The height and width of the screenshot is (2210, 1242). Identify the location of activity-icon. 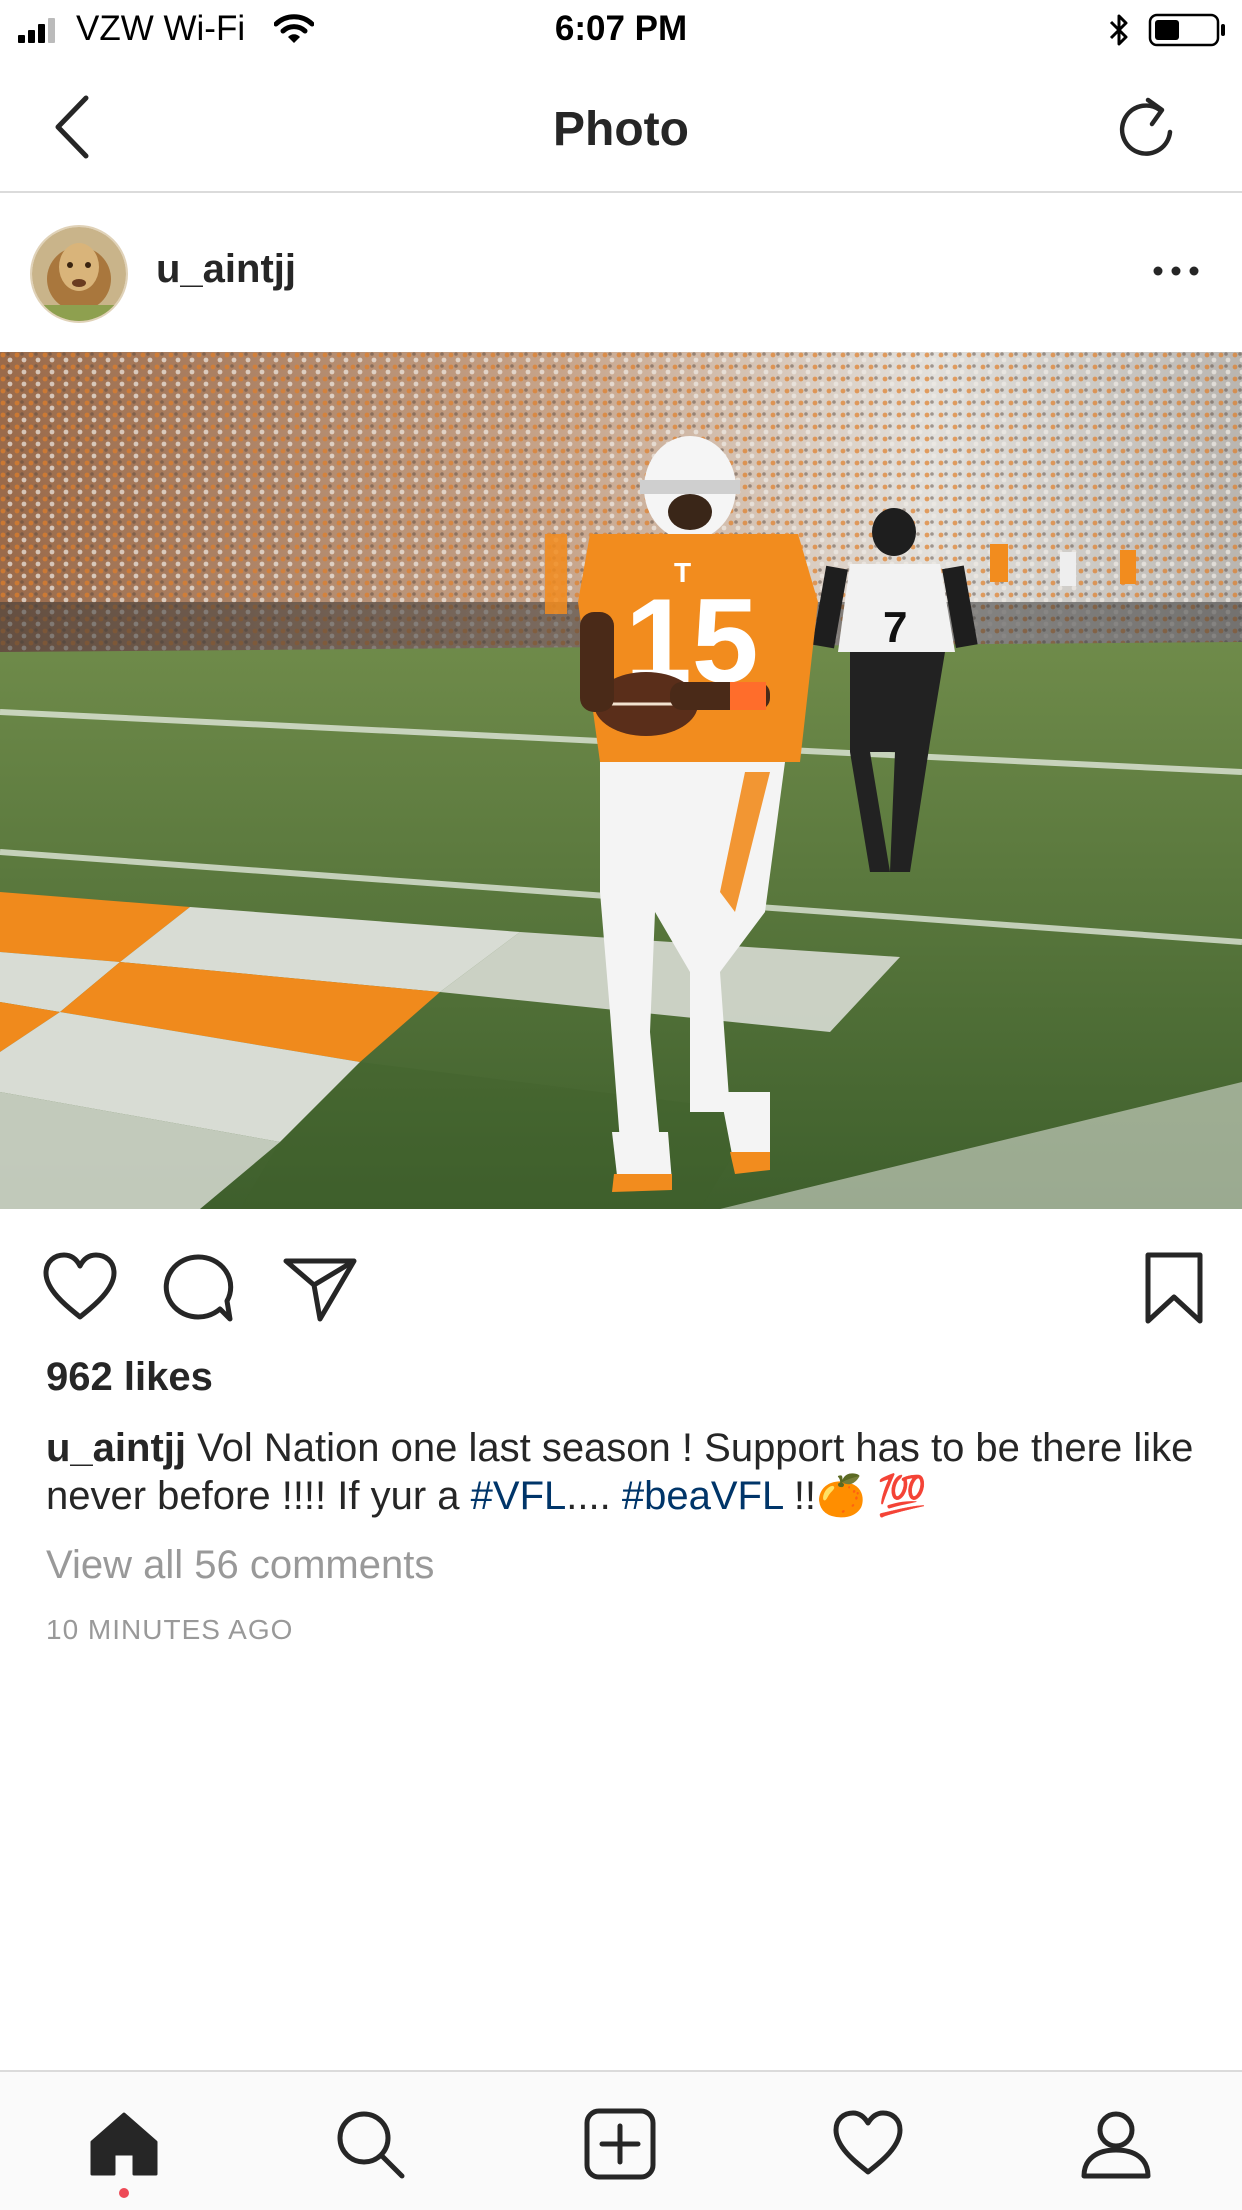
(868, 2144).